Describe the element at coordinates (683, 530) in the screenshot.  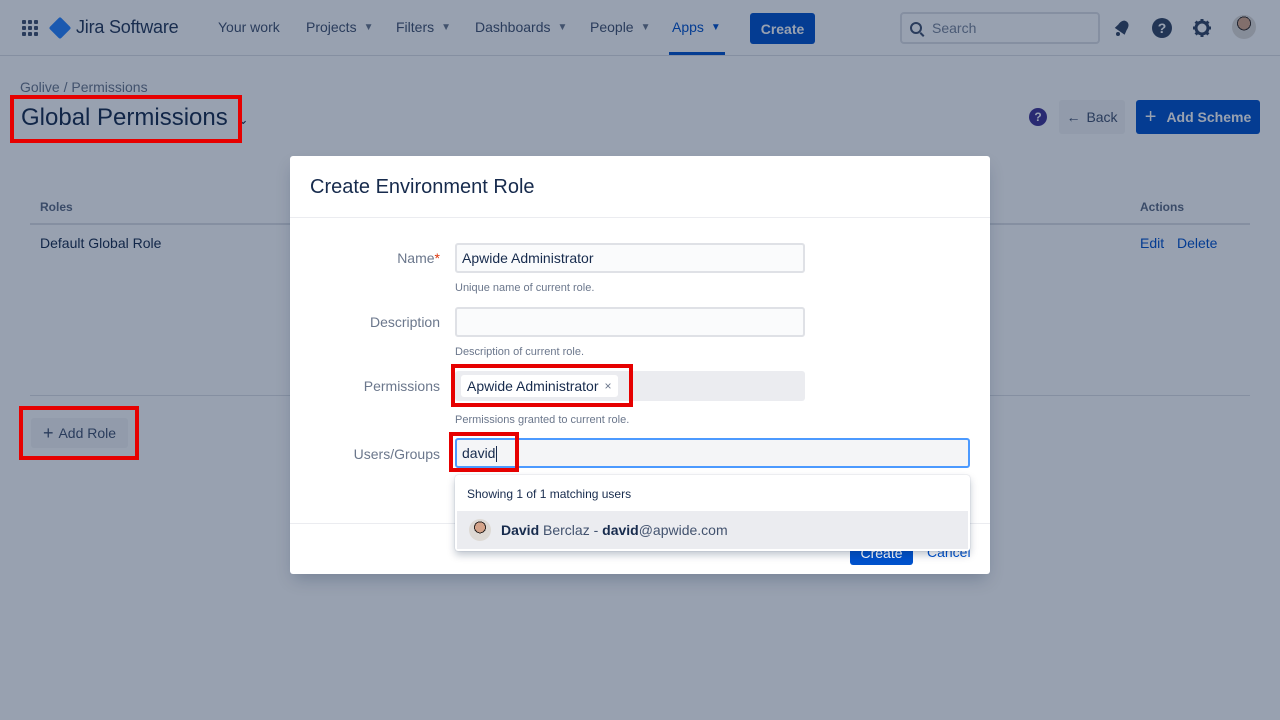
I see `user-email-domain: @apwide.com` at that location.